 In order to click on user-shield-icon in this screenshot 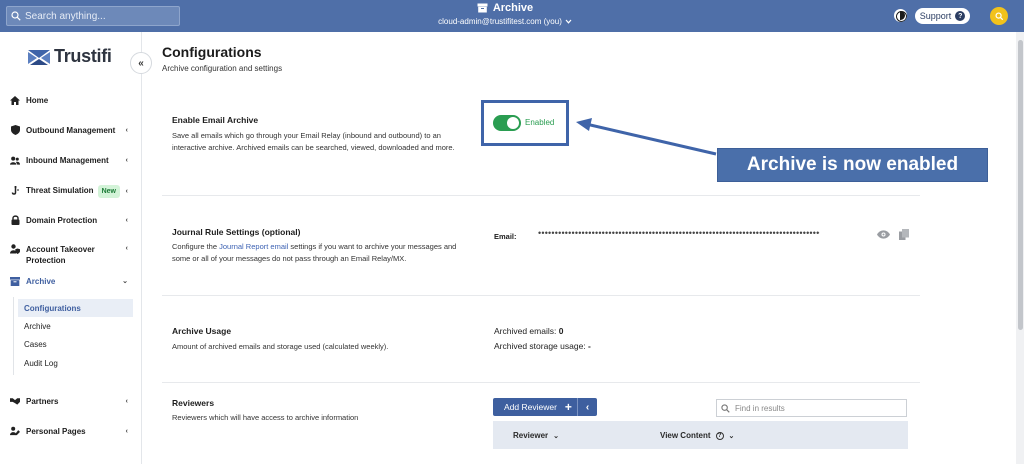, I will do `click(15, 249)`.